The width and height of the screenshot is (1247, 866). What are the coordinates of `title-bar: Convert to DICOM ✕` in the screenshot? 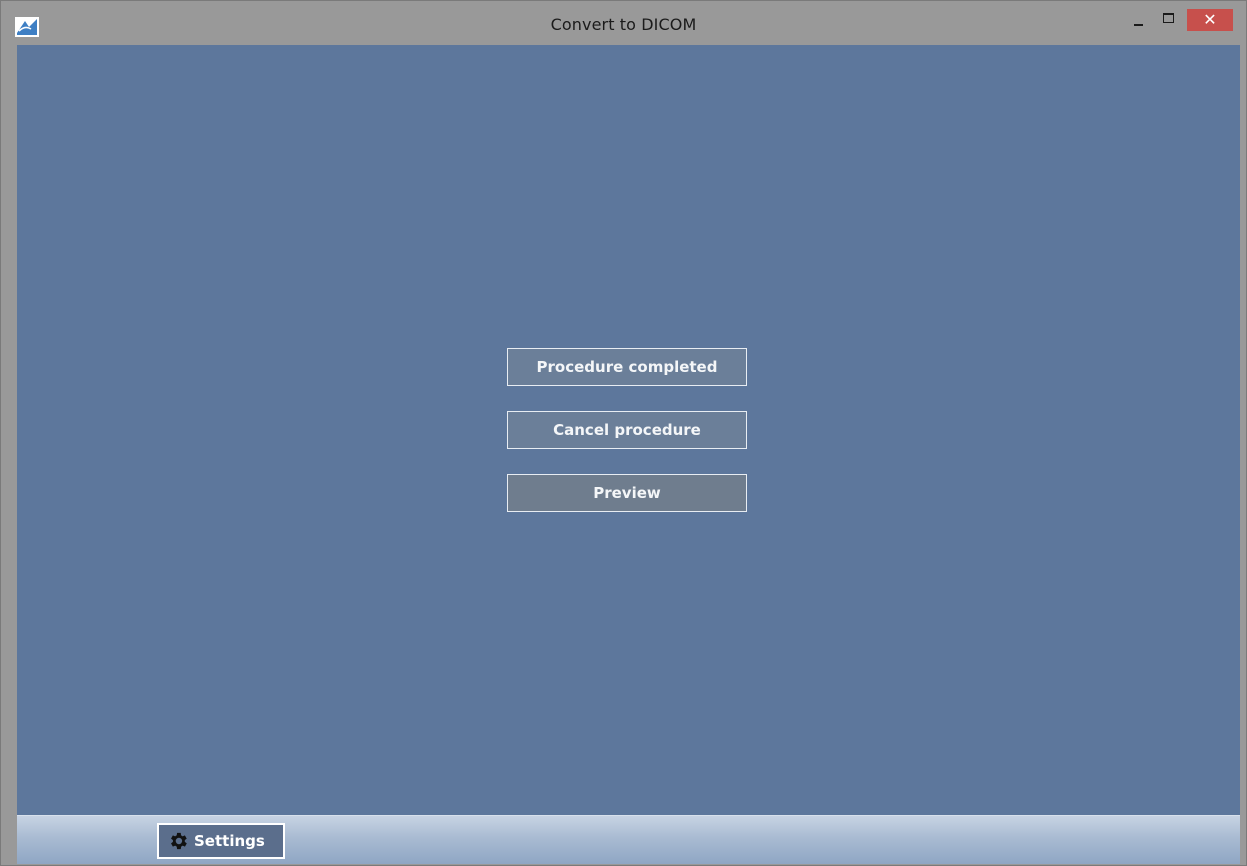 It's located at (623, 23).